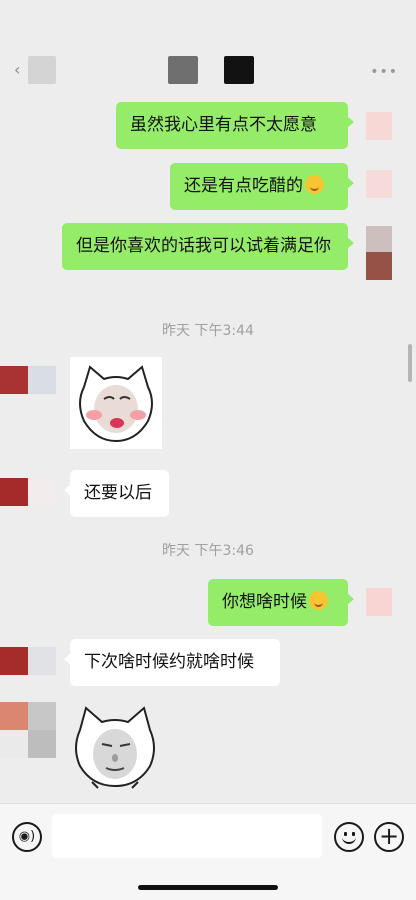  Describe the element at coordinates (349, 837) in the screenshot. I see `emoji-icon` at that location.